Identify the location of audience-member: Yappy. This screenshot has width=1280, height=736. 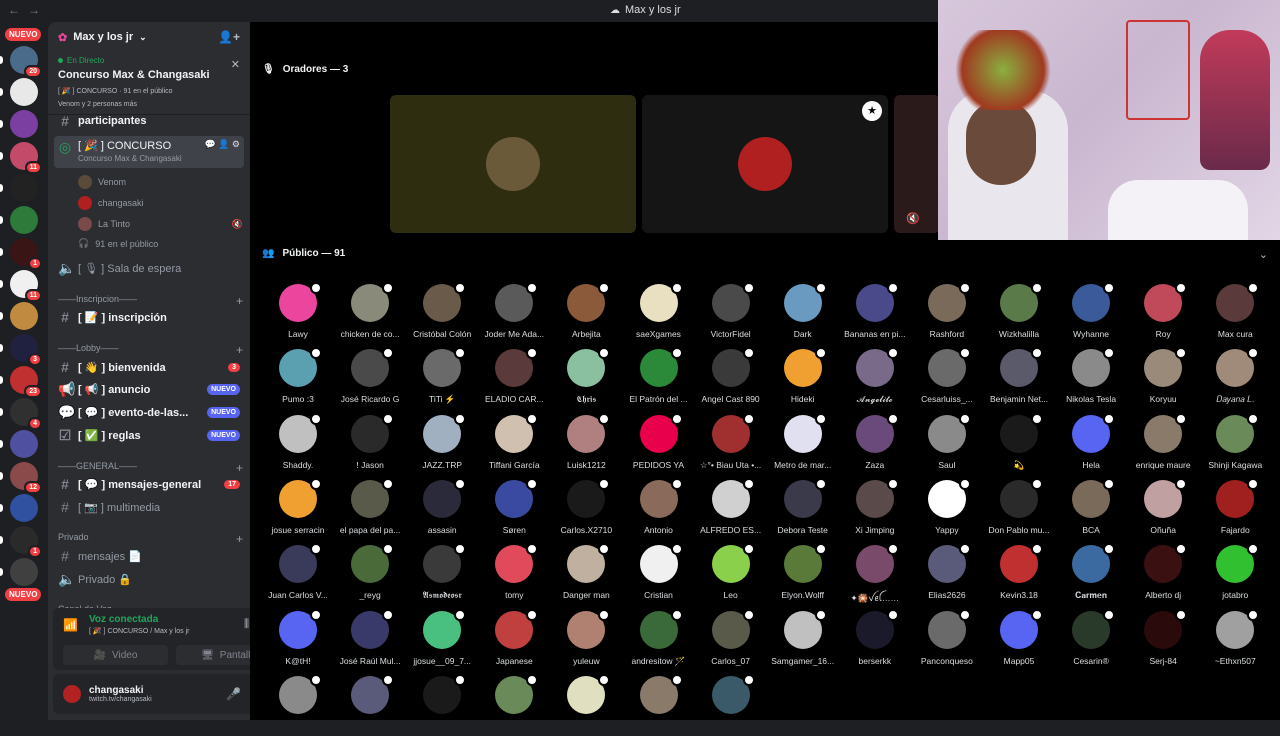
(947, 508).